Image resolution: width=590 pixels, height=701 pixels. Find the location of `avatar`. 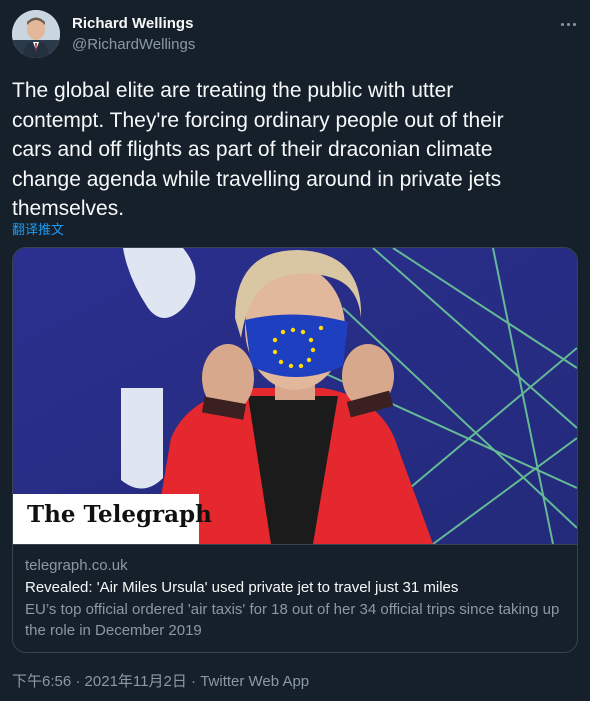

avatar is located at coordinates (36, 34).